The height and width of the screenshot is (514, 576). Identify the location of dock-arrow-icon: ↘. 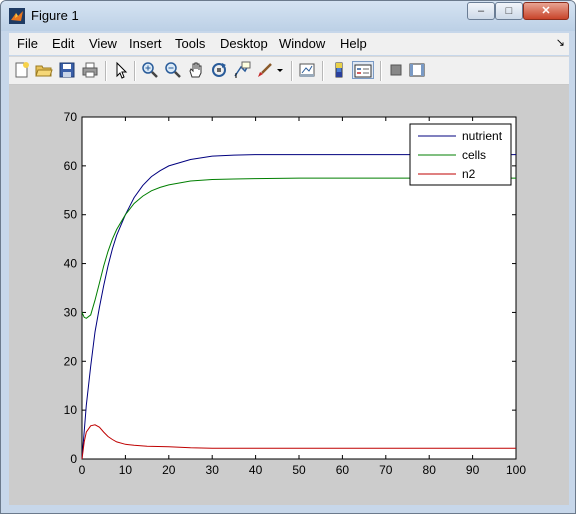
(560, 42).